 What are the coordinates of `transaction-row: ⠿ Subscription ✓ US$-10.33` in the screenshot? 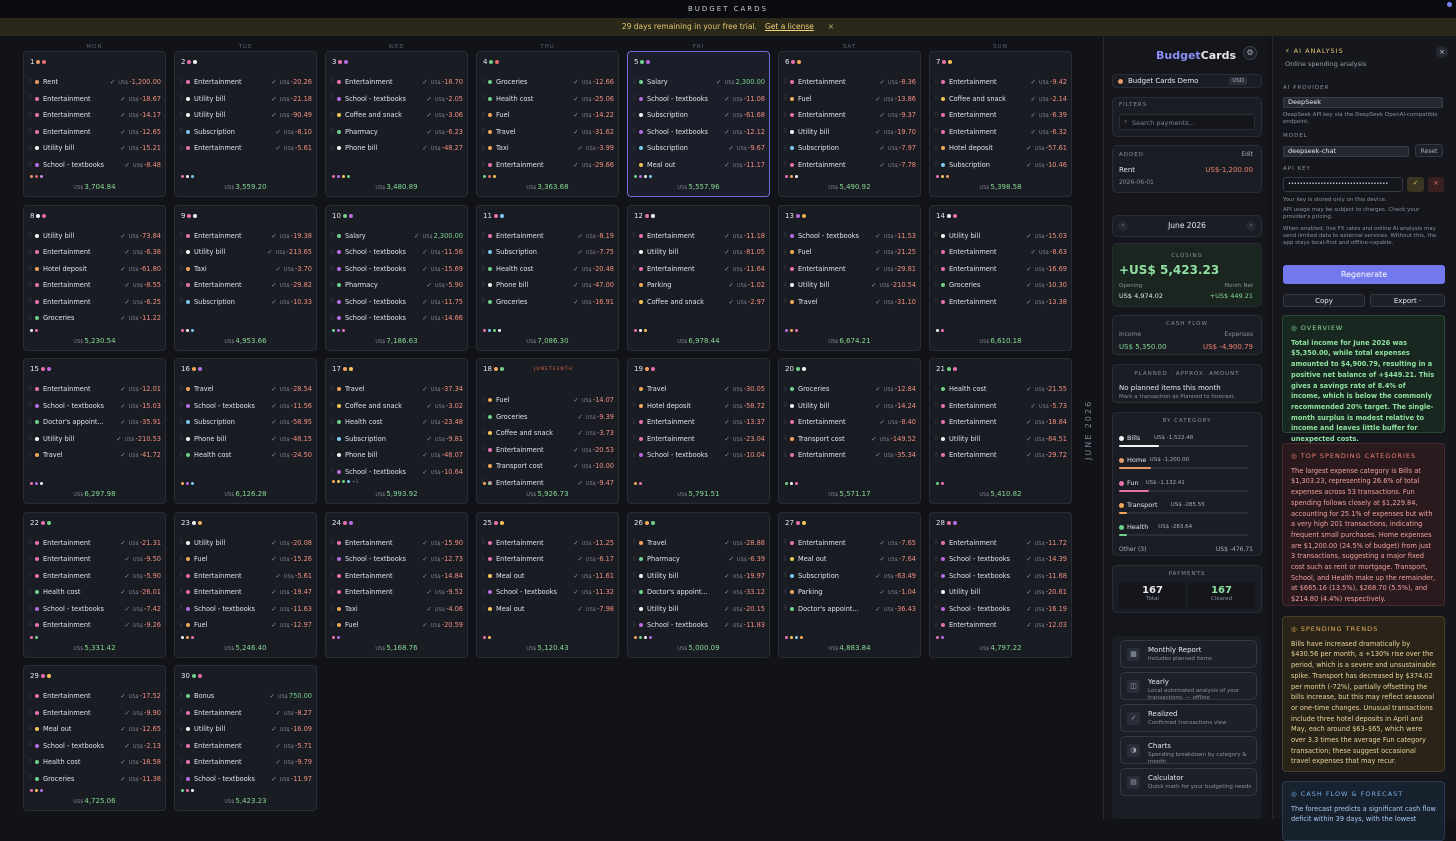 It's located at (245, 302).